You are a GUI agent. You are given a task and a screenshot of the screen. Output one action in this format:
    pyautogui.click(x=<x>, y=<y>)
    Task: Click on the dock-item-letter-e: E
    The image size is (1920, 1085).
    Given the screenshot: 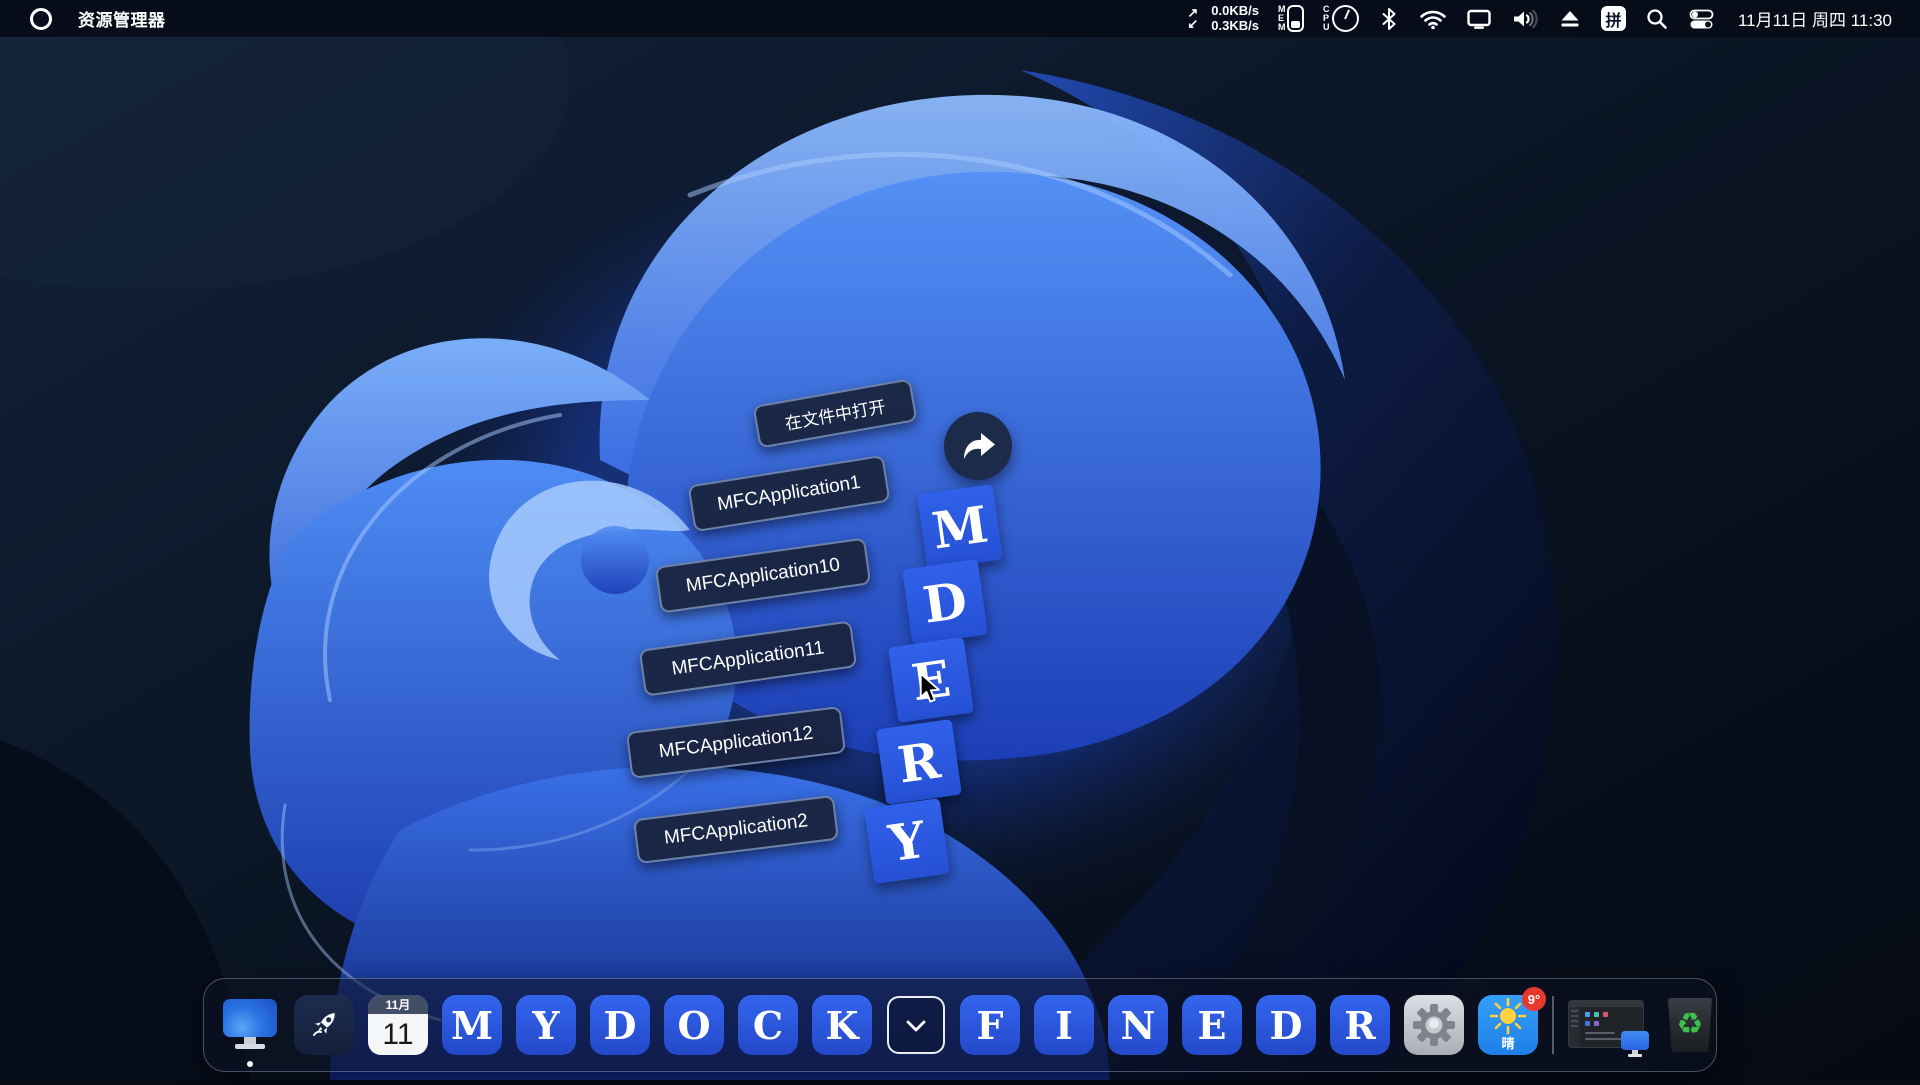 What is the action you would take?
    pyautogui.click(x=1212, y=1025)
    